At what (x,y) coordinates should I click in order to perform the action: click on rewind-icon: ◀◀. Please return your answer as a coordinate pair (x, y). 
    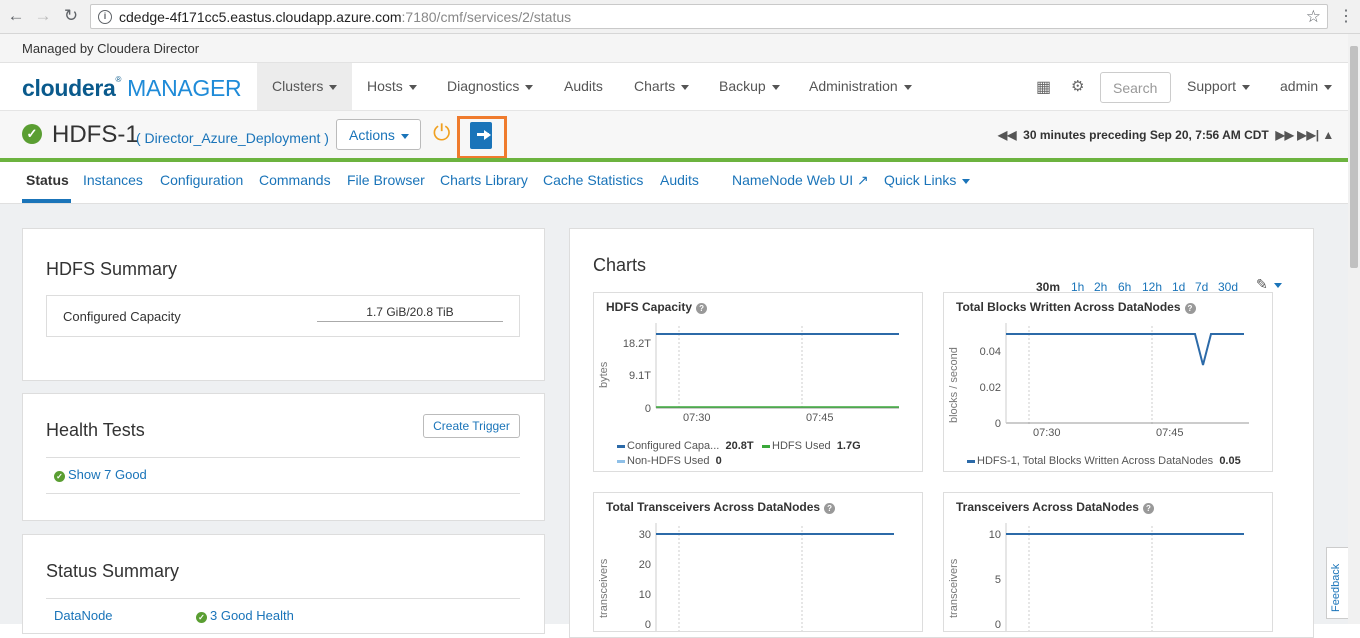
    Looking at the image, I should click on (1007, 135).